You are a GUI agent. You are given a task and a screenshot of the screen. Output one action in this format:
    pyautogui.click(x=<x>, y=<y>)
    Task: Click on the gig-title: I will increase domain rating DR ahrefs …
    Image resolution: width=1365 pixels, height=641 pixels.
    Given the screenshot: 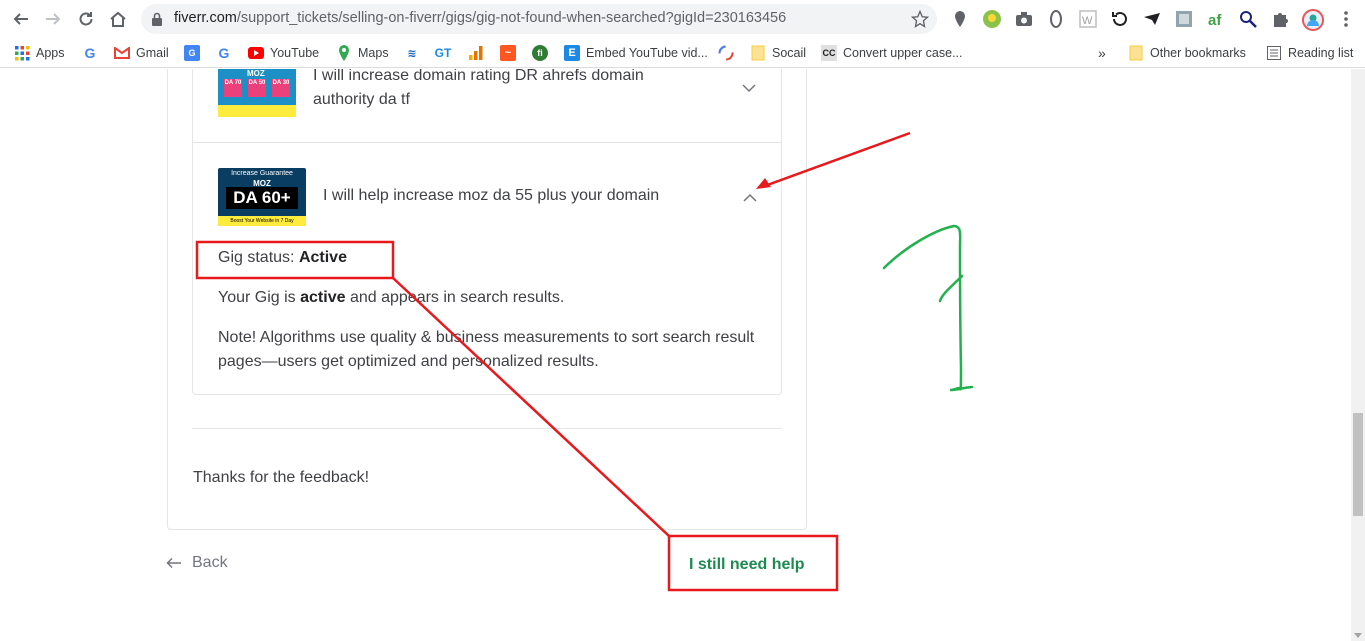 What is the action you would take?
    pyautogui.click(x=508, y=90)
    